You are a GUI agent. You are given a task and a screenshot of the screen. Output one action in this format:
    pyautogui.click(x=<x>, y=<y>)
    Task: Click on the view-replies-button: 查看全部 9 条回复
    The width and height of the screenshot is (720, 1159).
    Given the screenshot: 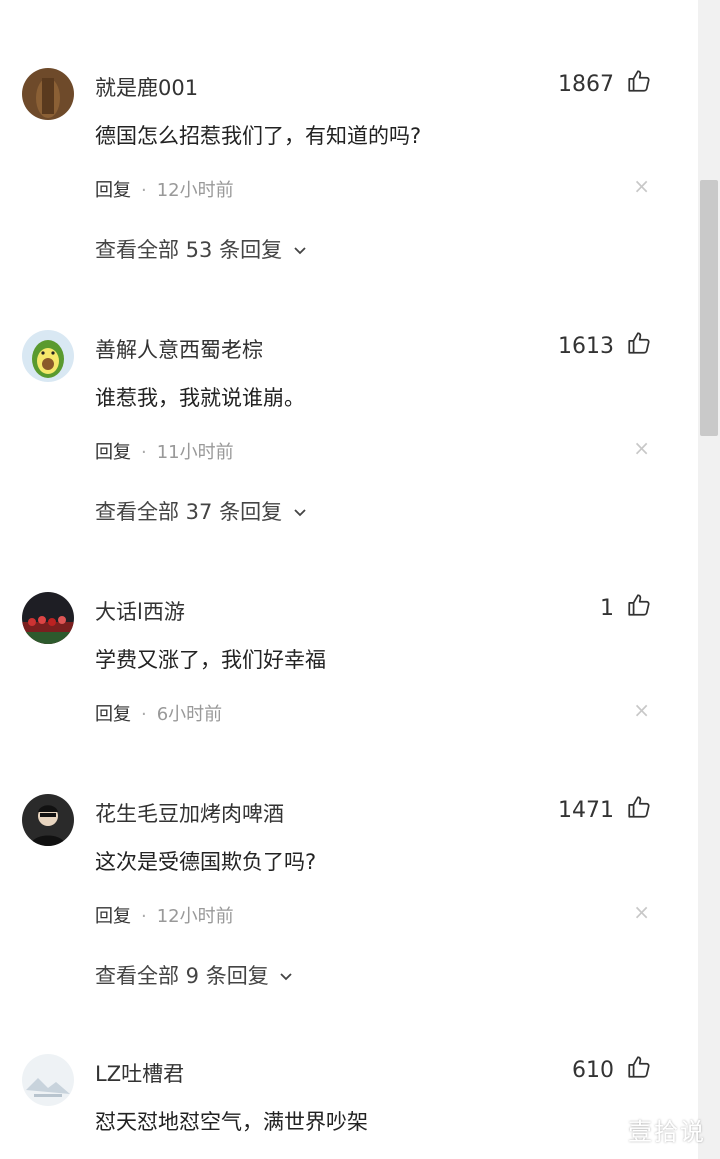 What is the action you would take?
    pyautogui.click(x=194, y=975)
    